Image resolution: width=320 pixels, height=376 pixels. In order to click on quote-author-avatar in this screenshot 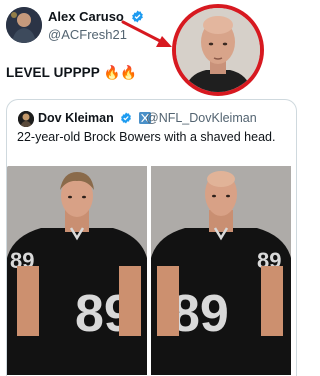, I will do `click(26, 119)`.